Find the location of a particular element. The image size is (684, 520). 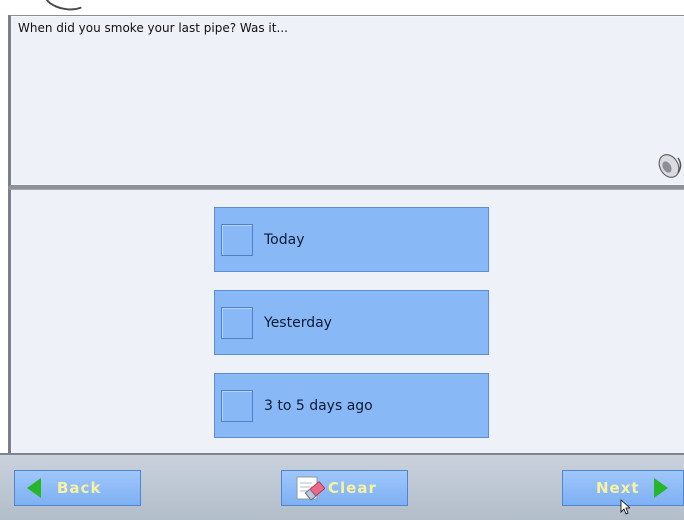

clear-button: Clear is located at coordinates (344, 488).